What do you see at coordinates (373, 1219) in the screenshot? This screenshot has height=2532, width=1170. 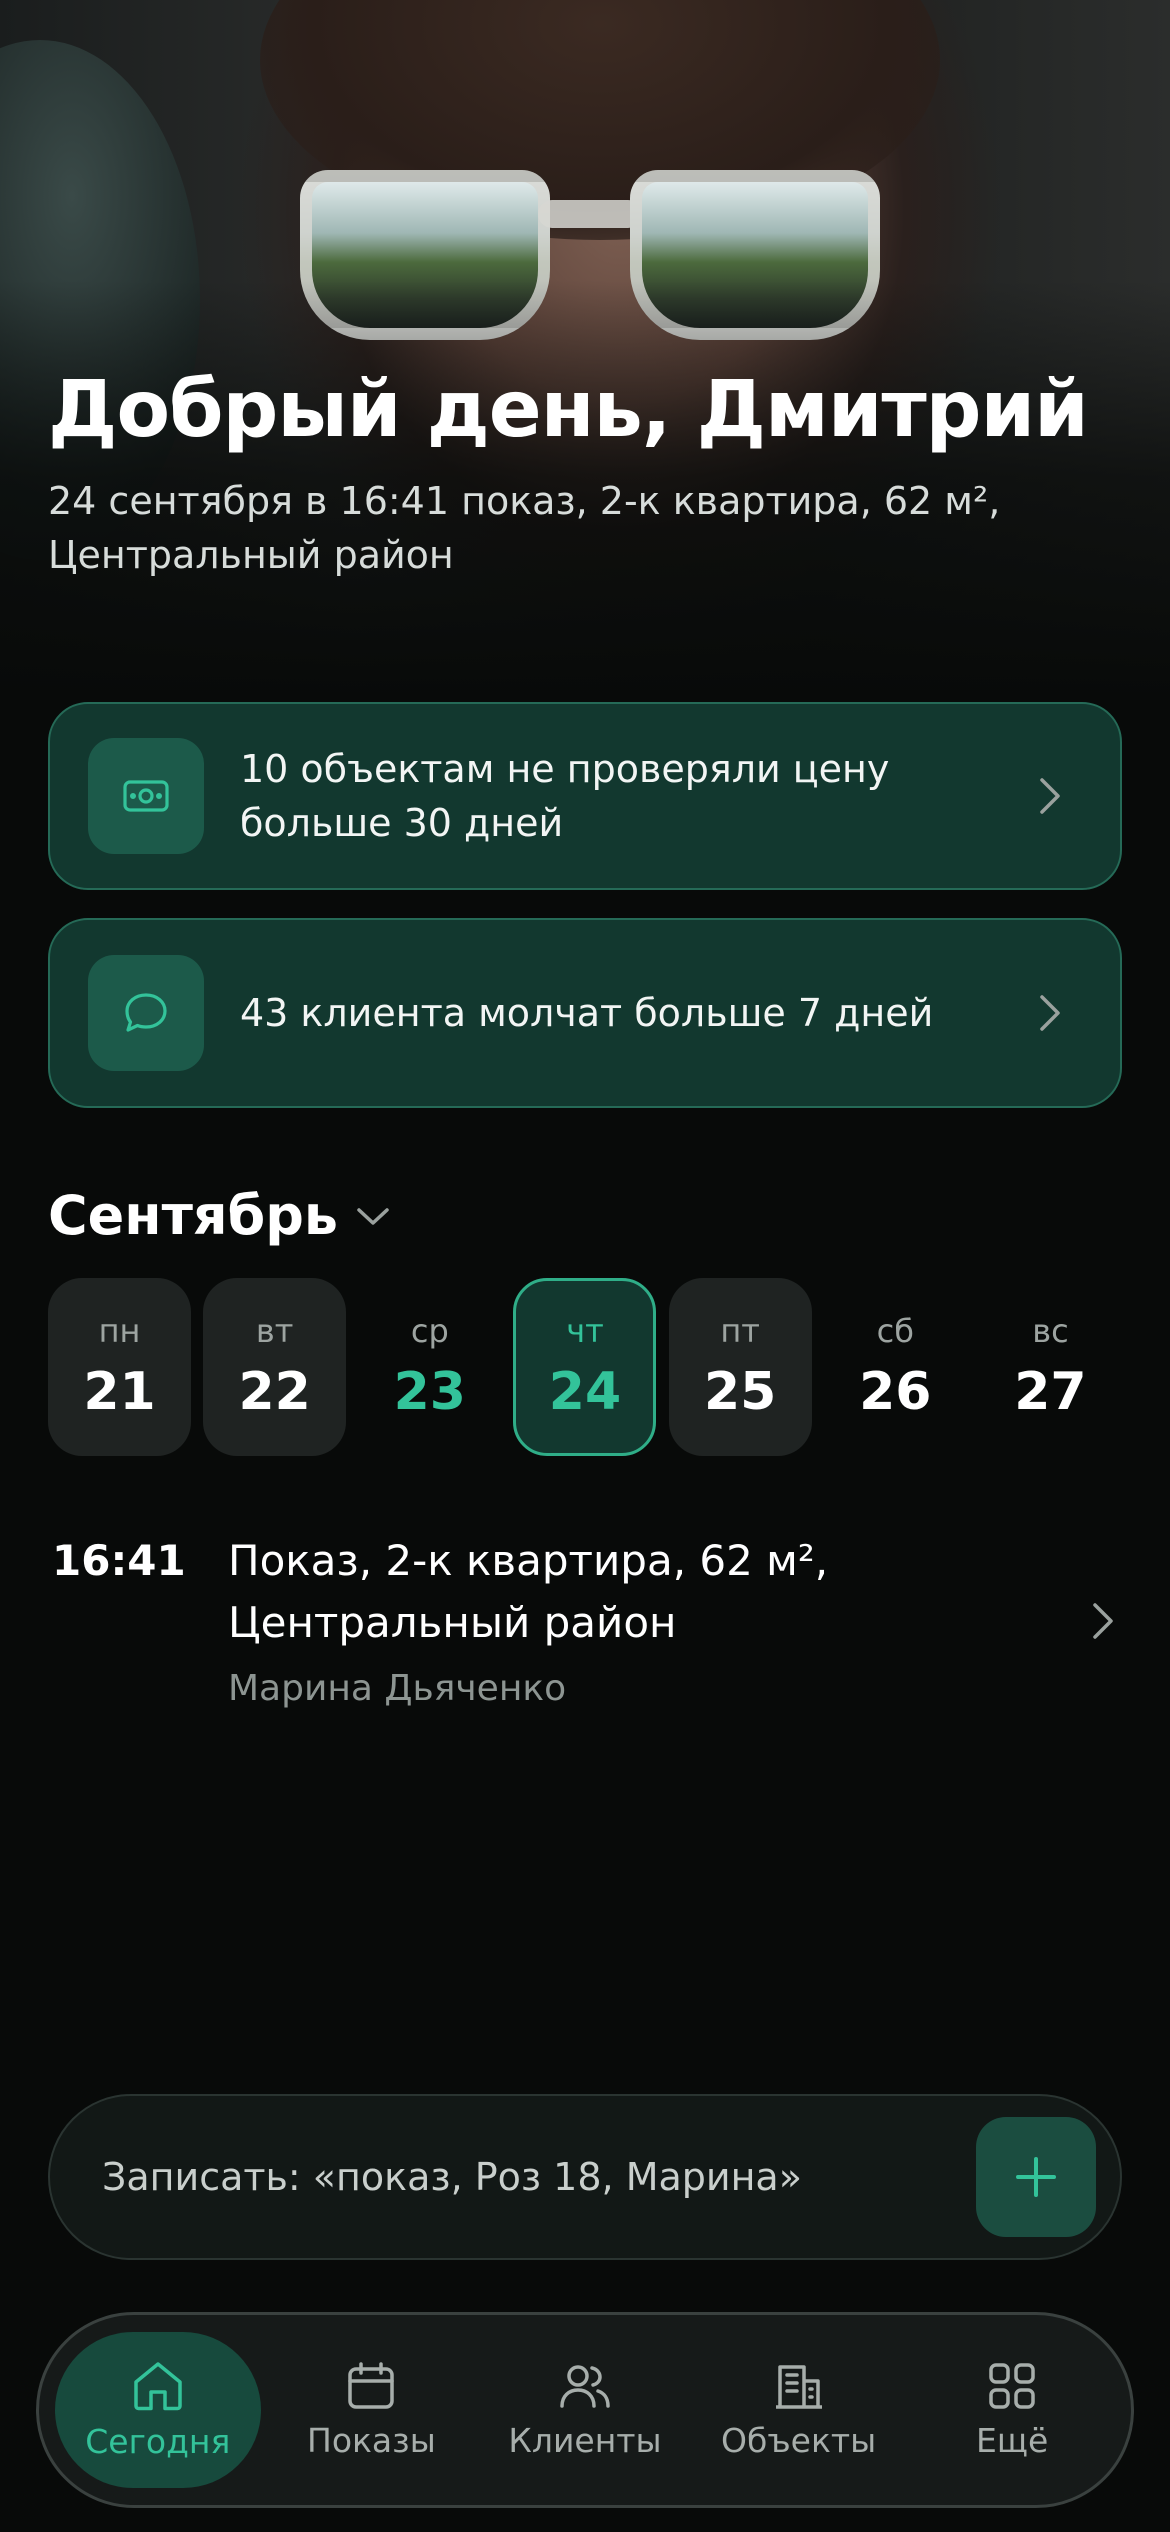 I see `chevron-down-icon` at bounding box center [373, 1219].